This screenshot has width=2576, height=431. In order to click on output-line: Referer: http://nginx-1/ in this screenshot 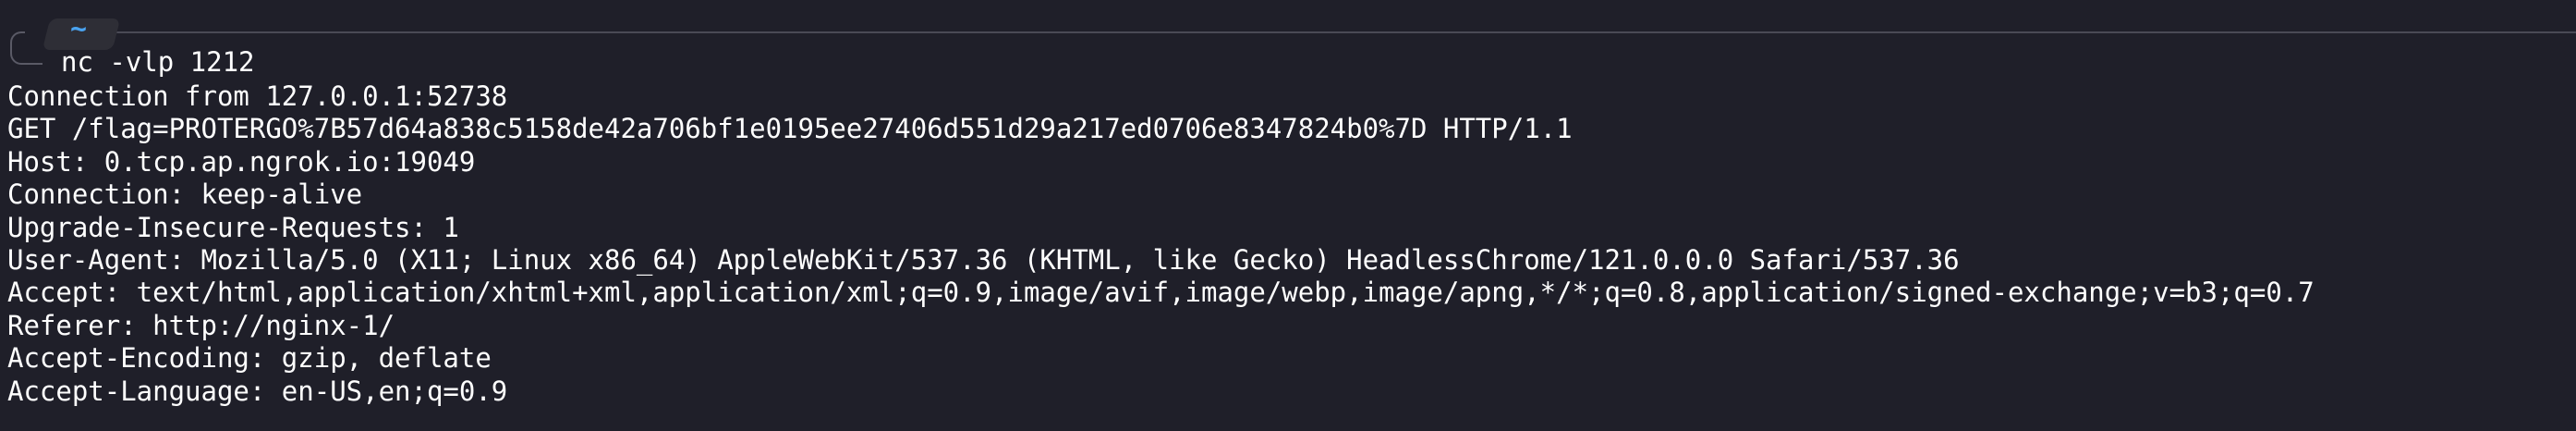, I will do `click(201, 325)`.